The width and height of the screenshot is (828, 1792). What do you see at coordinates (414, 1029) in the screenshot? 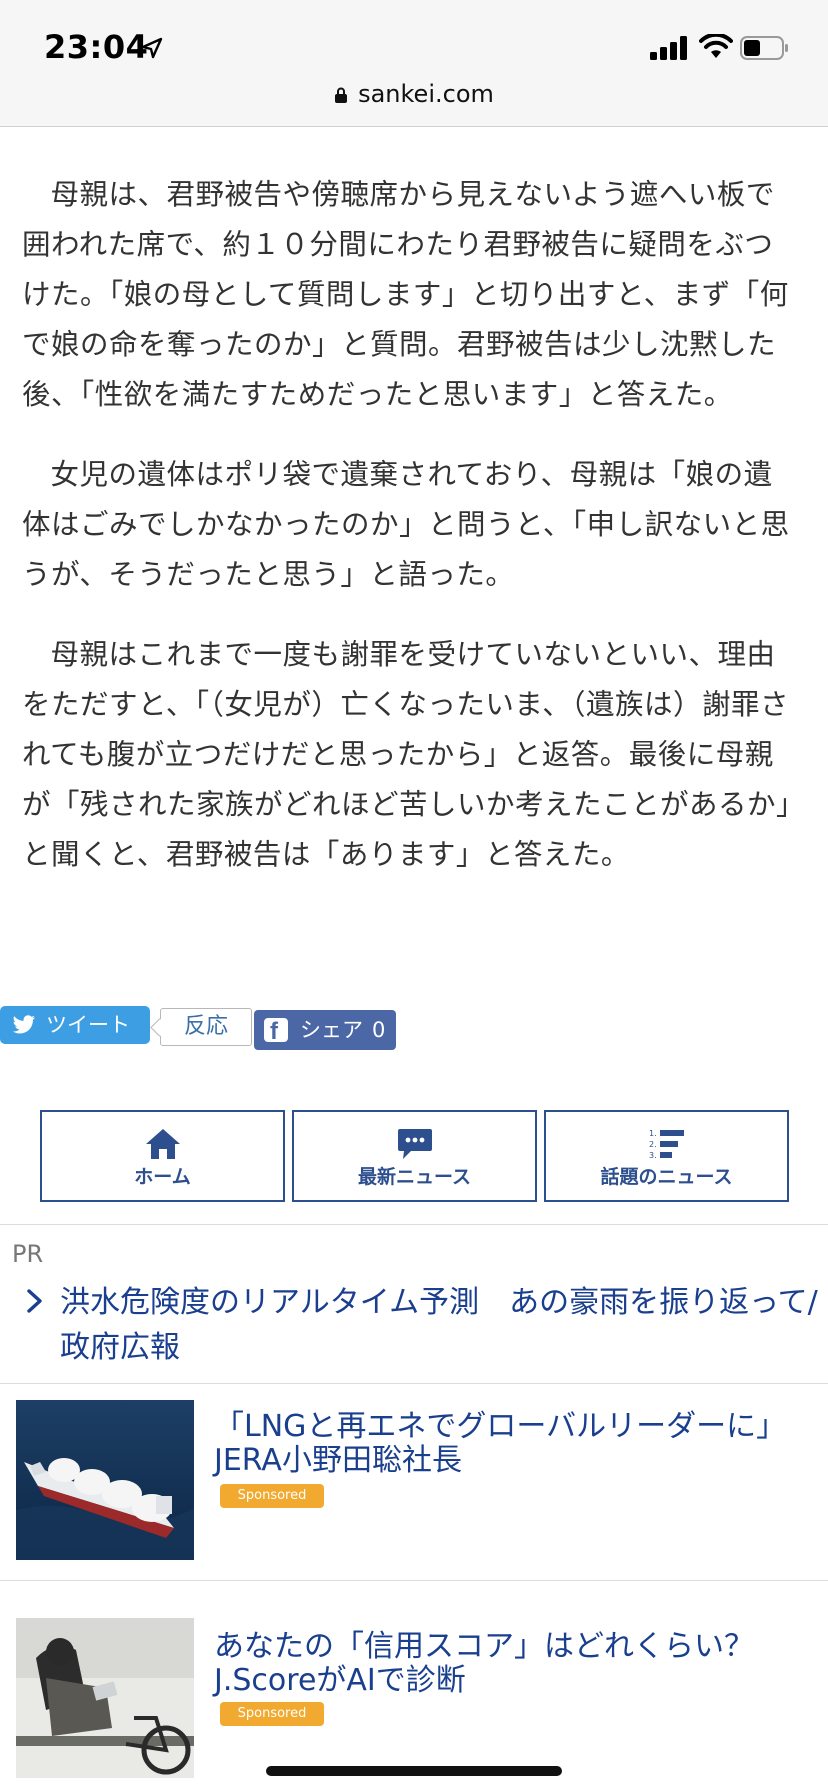
I see `share-bar: ツイート 反応 シェア 0` at bounding box center [414, 1029].